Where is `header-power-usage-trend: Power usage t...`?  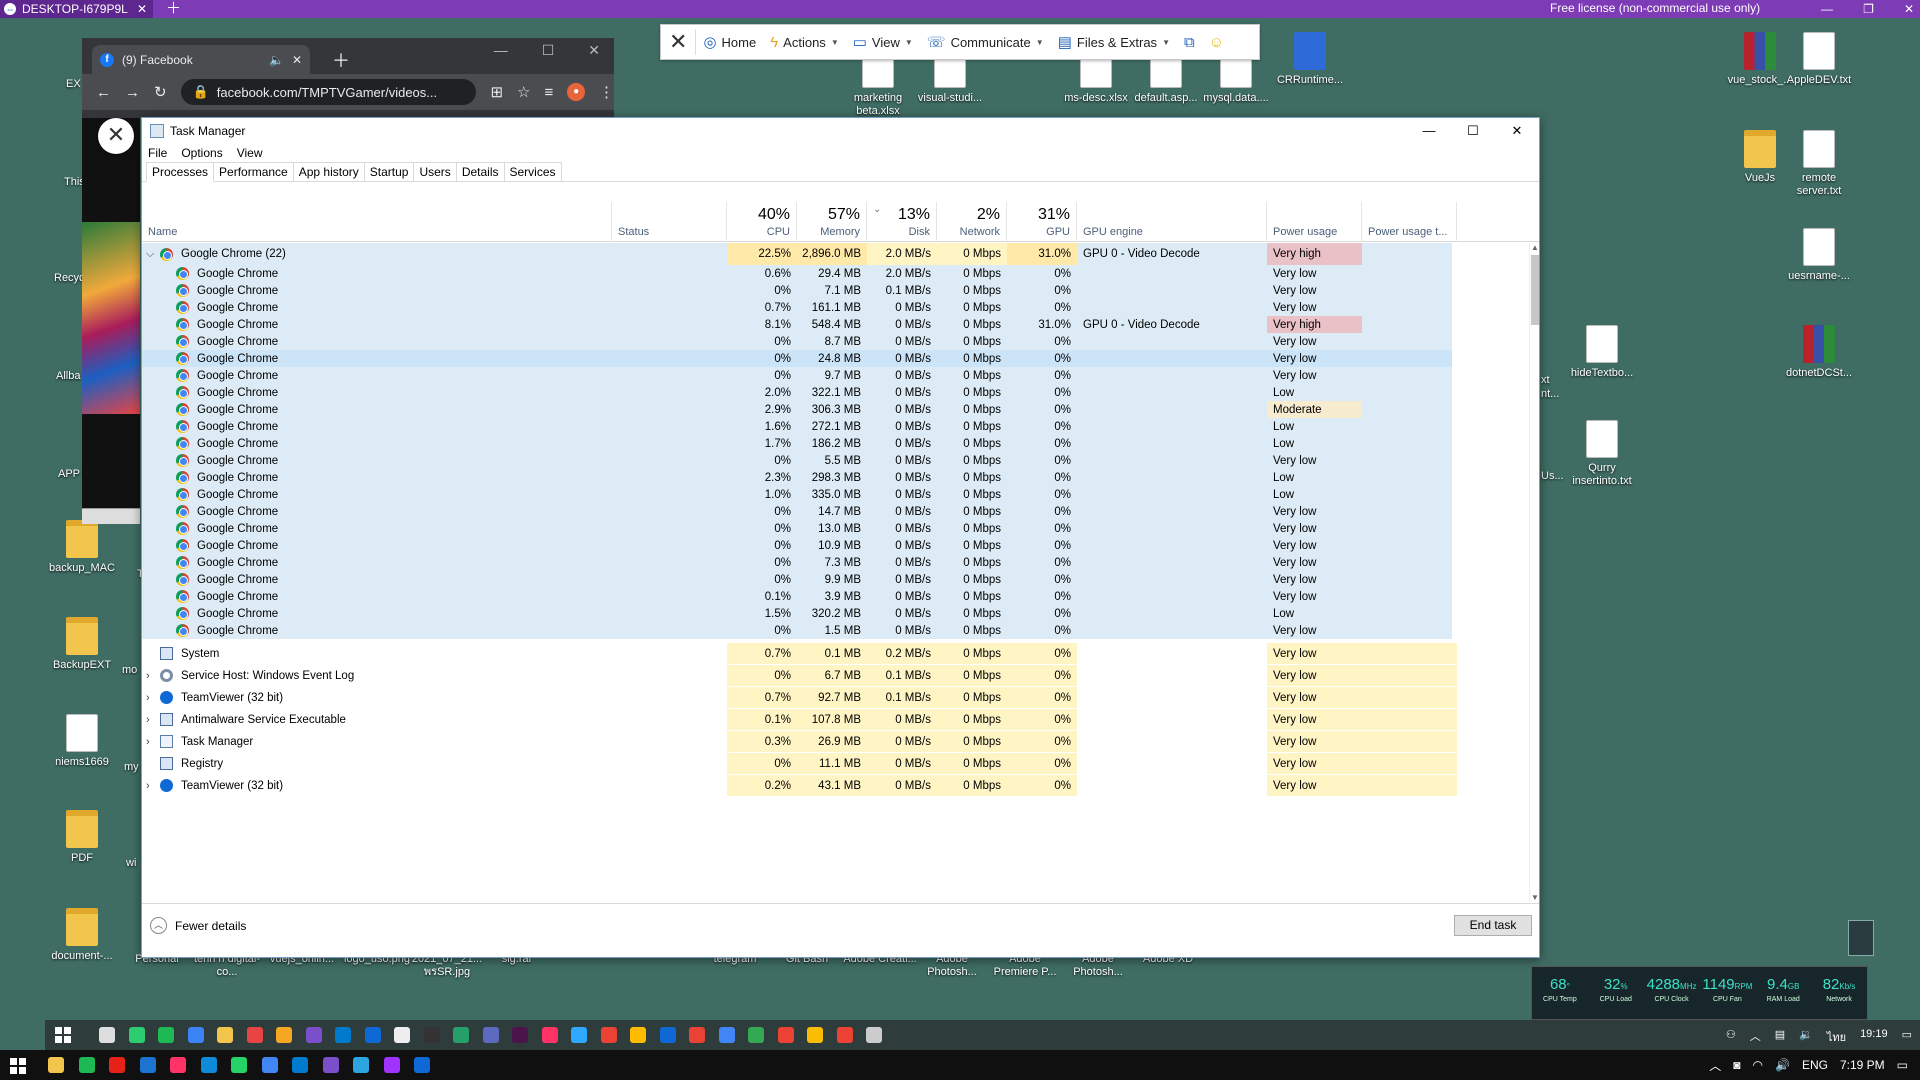 header-power-usage-trend: Power usage t... is located at coordinates (1409, 222).